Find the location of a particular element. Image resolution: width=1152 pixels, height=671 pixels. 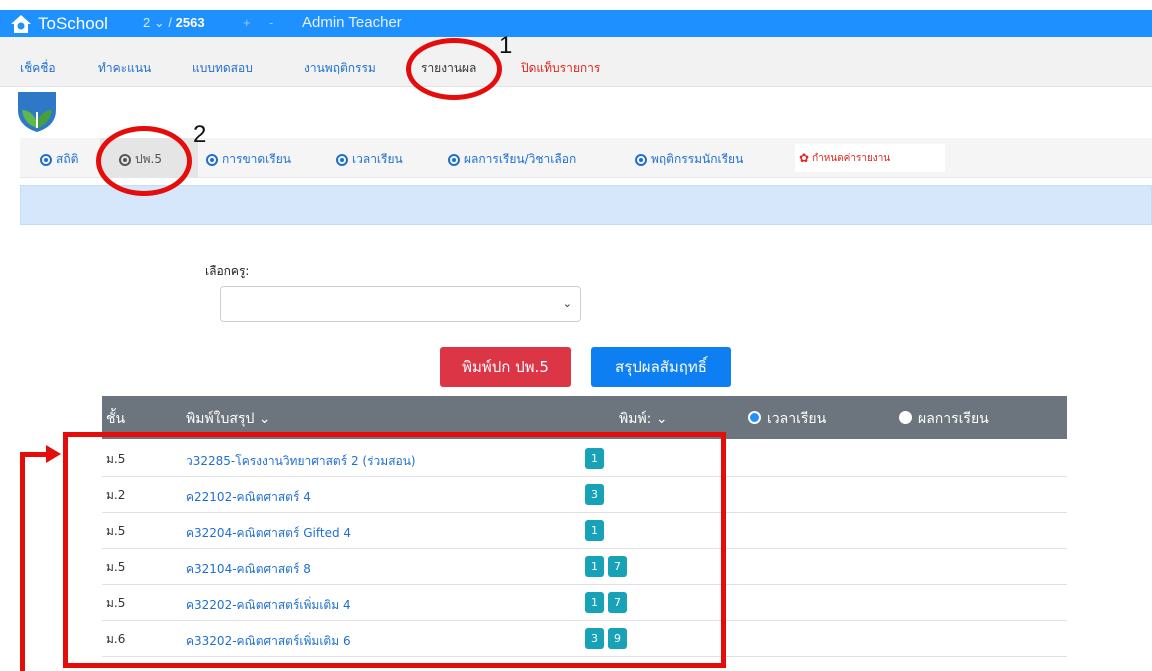

tab-student-behavior: พฤติกรรมนักเรียน is located at coordinates (689, 159).